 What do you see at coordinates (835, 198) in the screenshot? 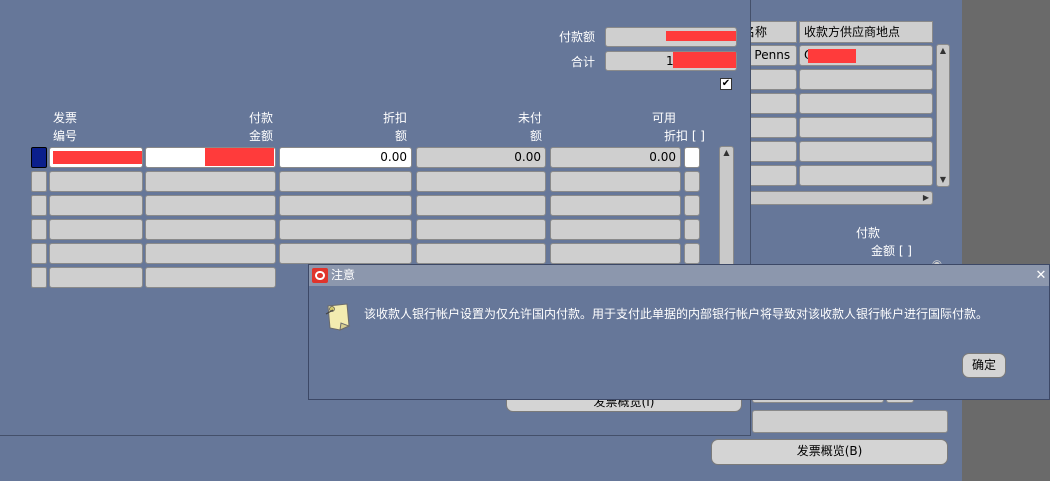
I see `horizontal-scrollbar` at bounding box center [835, 198].